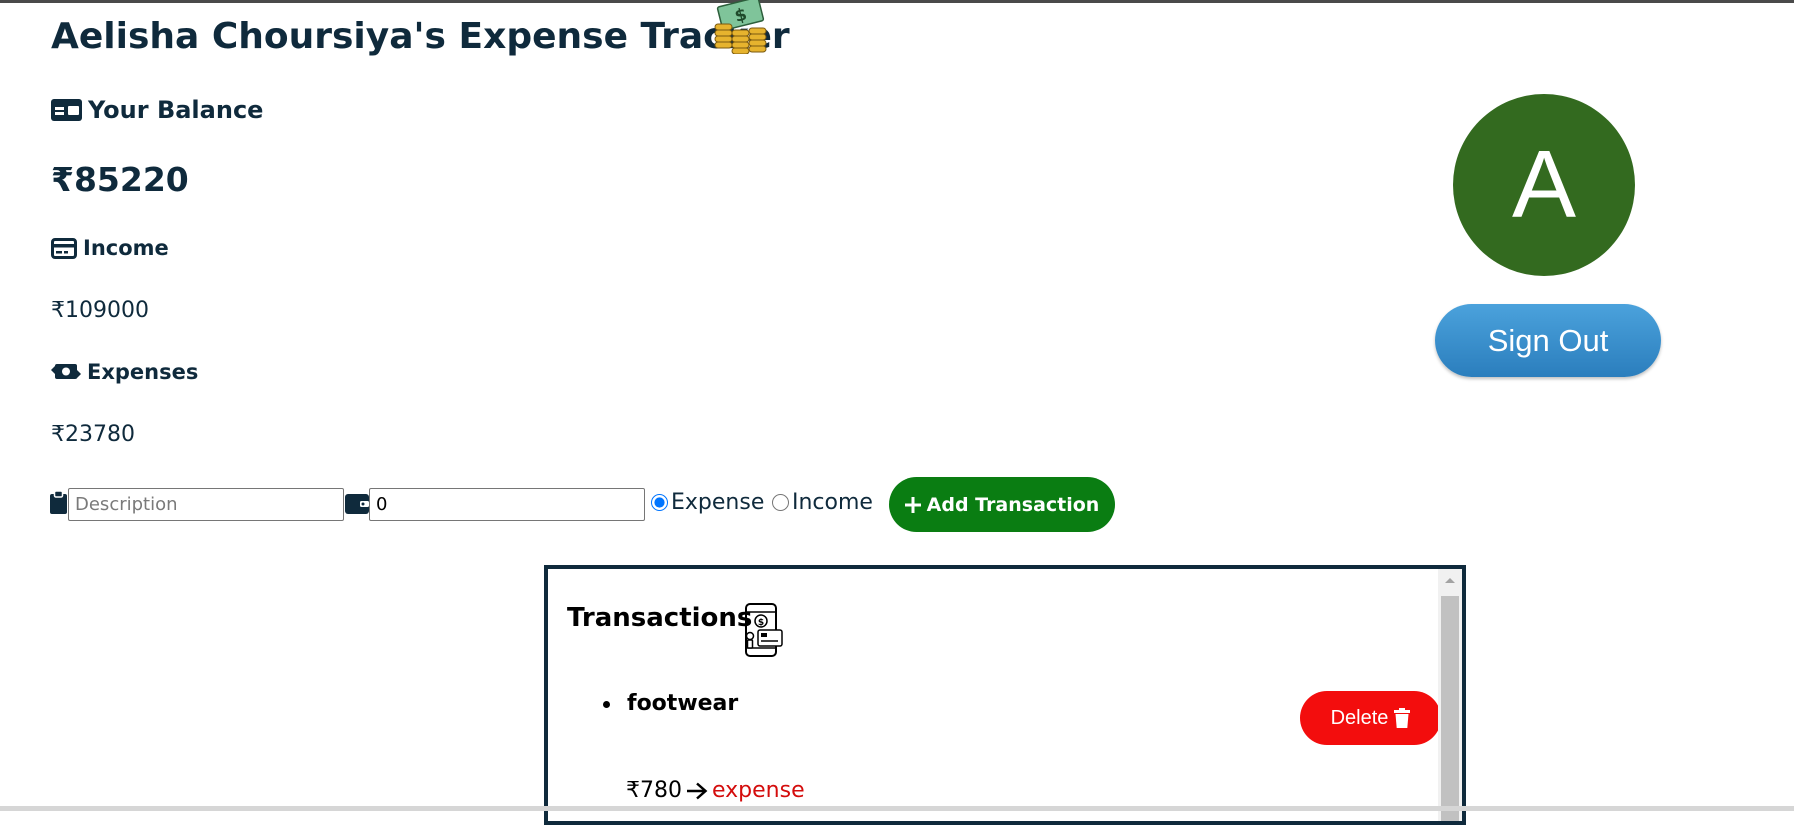 The width and height of the screenshot is (1794, 825). I want to click on plus-icon, so click(912, 504).